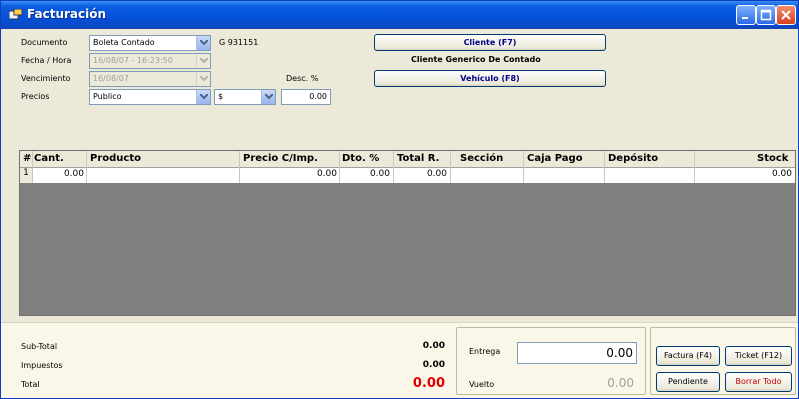  What do you see at coordinates (280, 158) in the screenshot?
I see `col-header-precio: Precio C/Imp.` at bounding box center [280, 158].